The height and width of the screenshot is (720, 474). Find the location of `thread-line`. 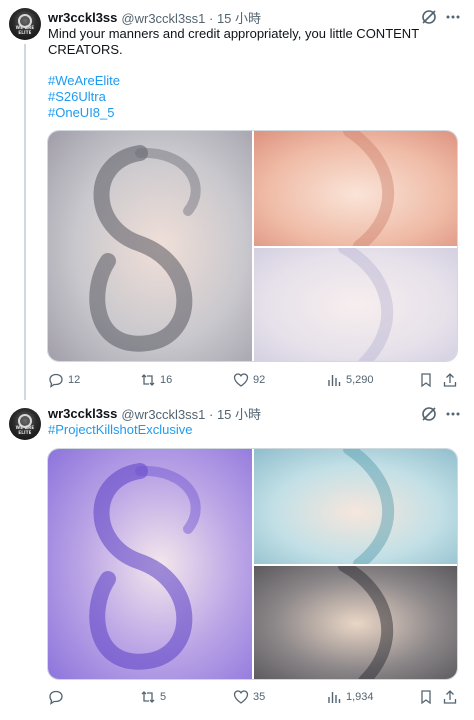

thread-line is located at coordinates (25, 222).